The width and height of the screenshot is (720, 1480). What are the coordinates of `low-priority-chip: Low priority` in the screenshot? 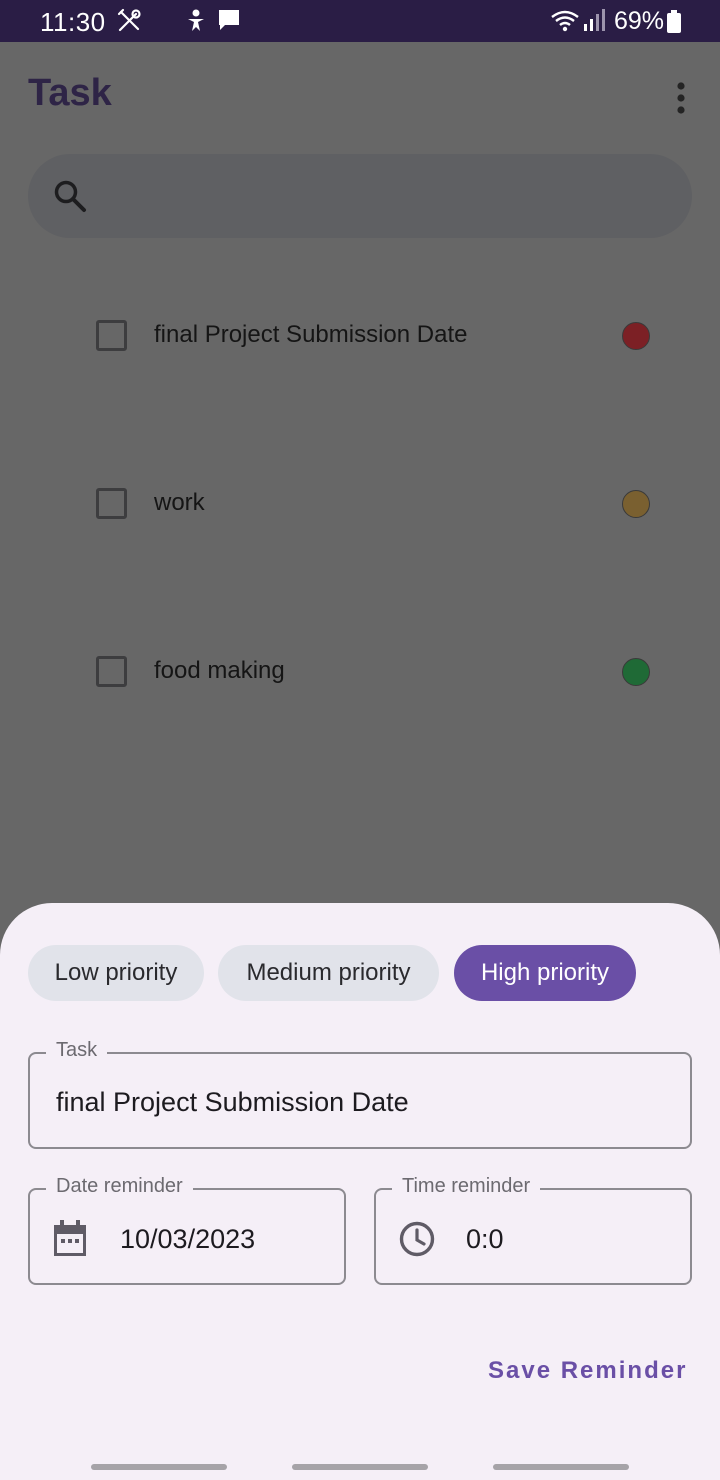 It's located at (116, 973).